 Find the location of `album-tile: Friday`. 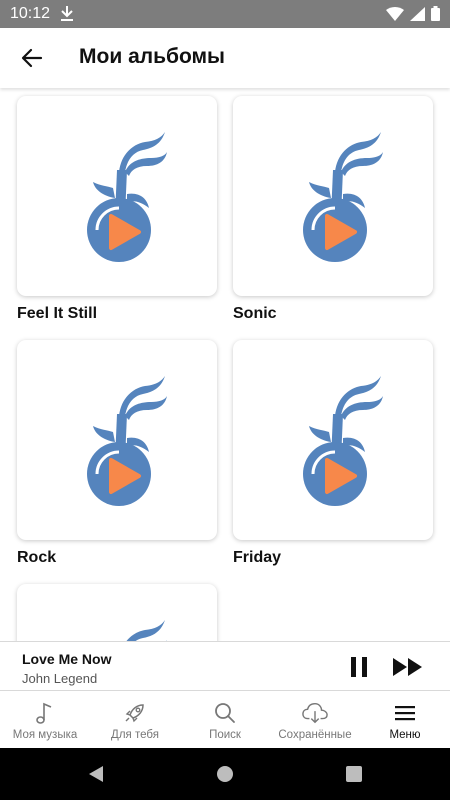

album-tile: Friday is located at coordinates (333, 453).